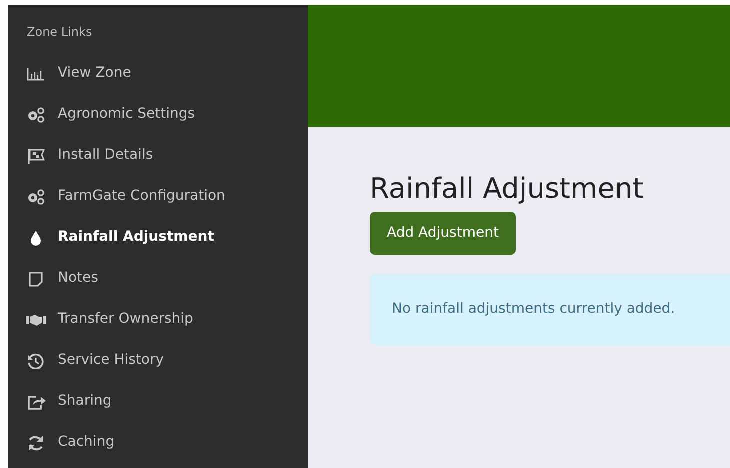 This screenshot has height=468, width=730. What do you see at coordinates (158, 114) in the screenshot?
I see `sidebar-item: Agronomic Settings` at bounding box center [158, 114].